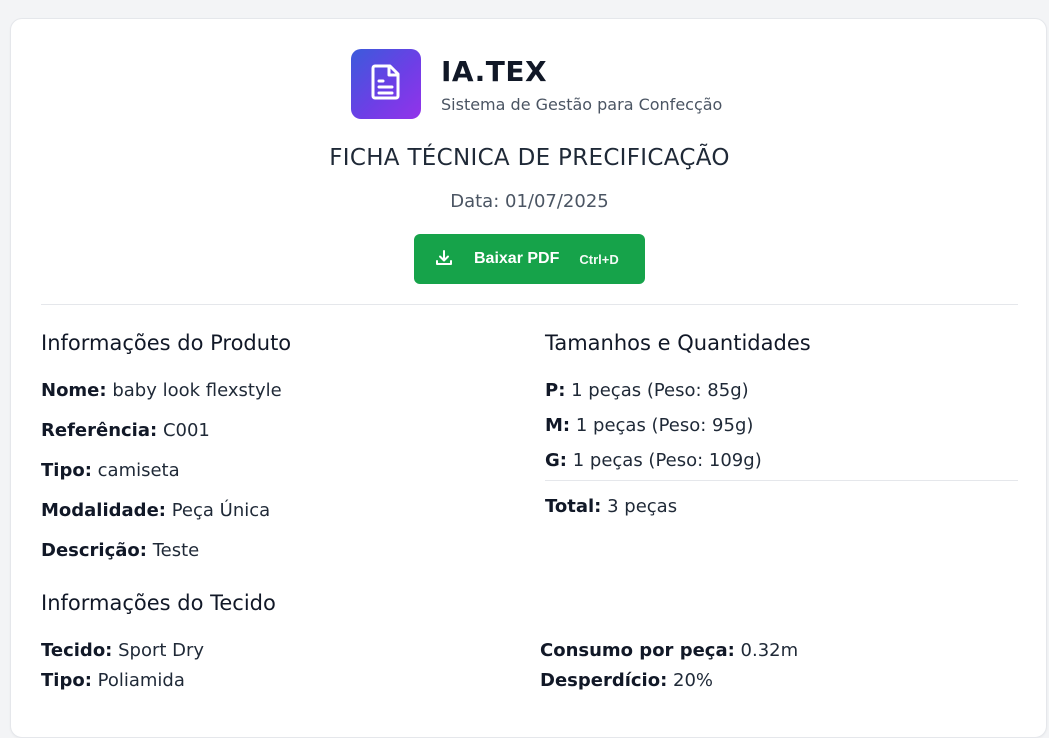 This screenshot has width=1049, height=738. I want to click on field-value: baby look flexstyle, so click(197, 390).